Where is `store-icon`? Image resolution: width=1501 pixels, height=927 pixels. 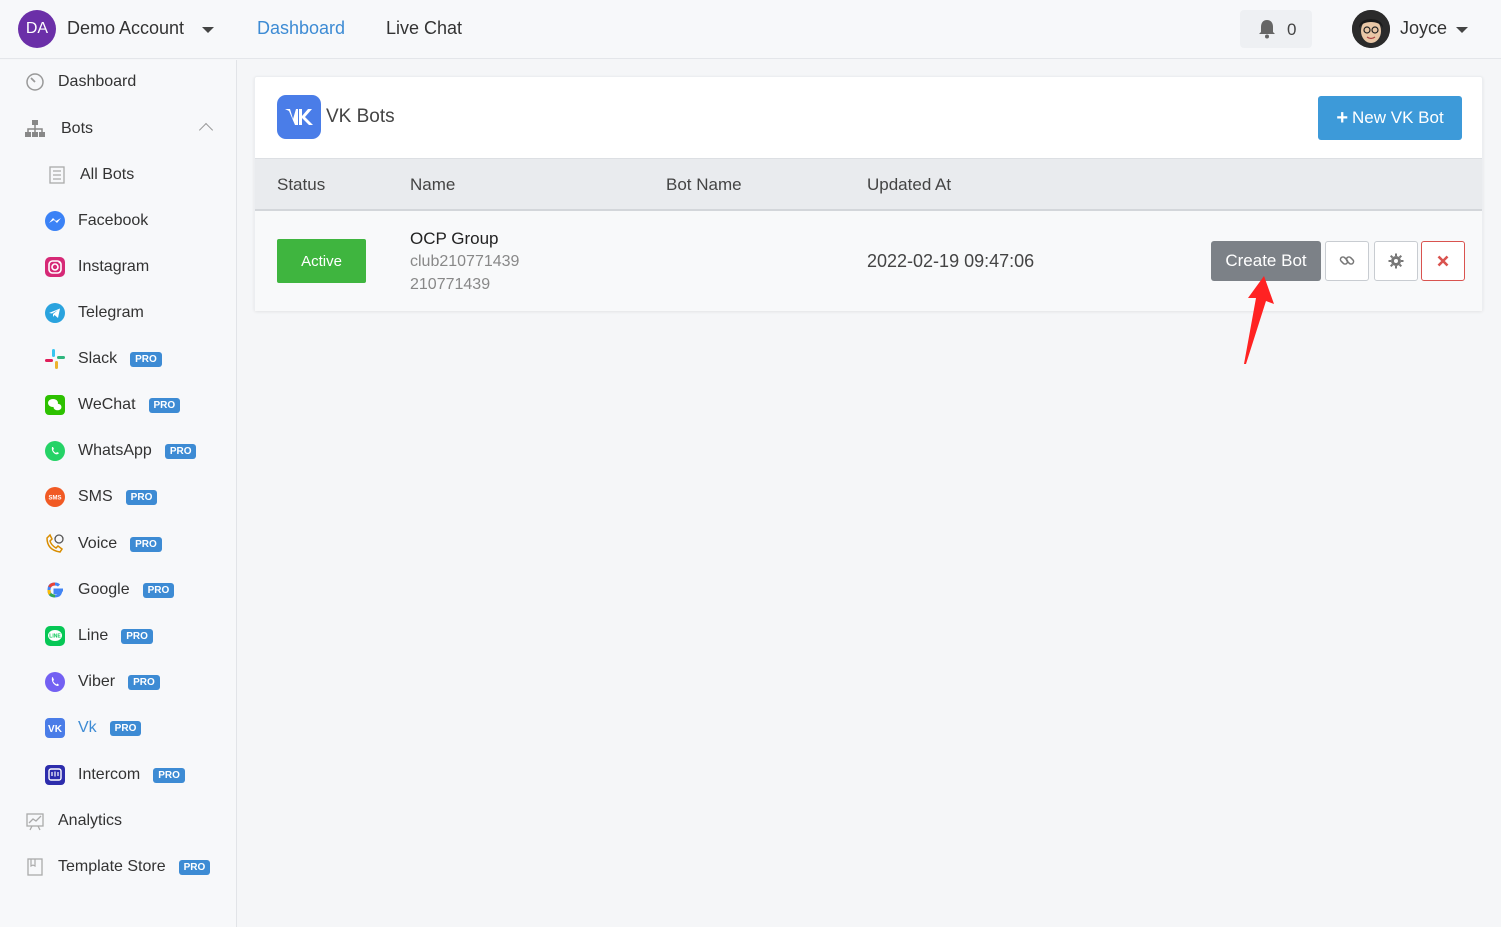
store-icon is located at coordinates (35, 867).